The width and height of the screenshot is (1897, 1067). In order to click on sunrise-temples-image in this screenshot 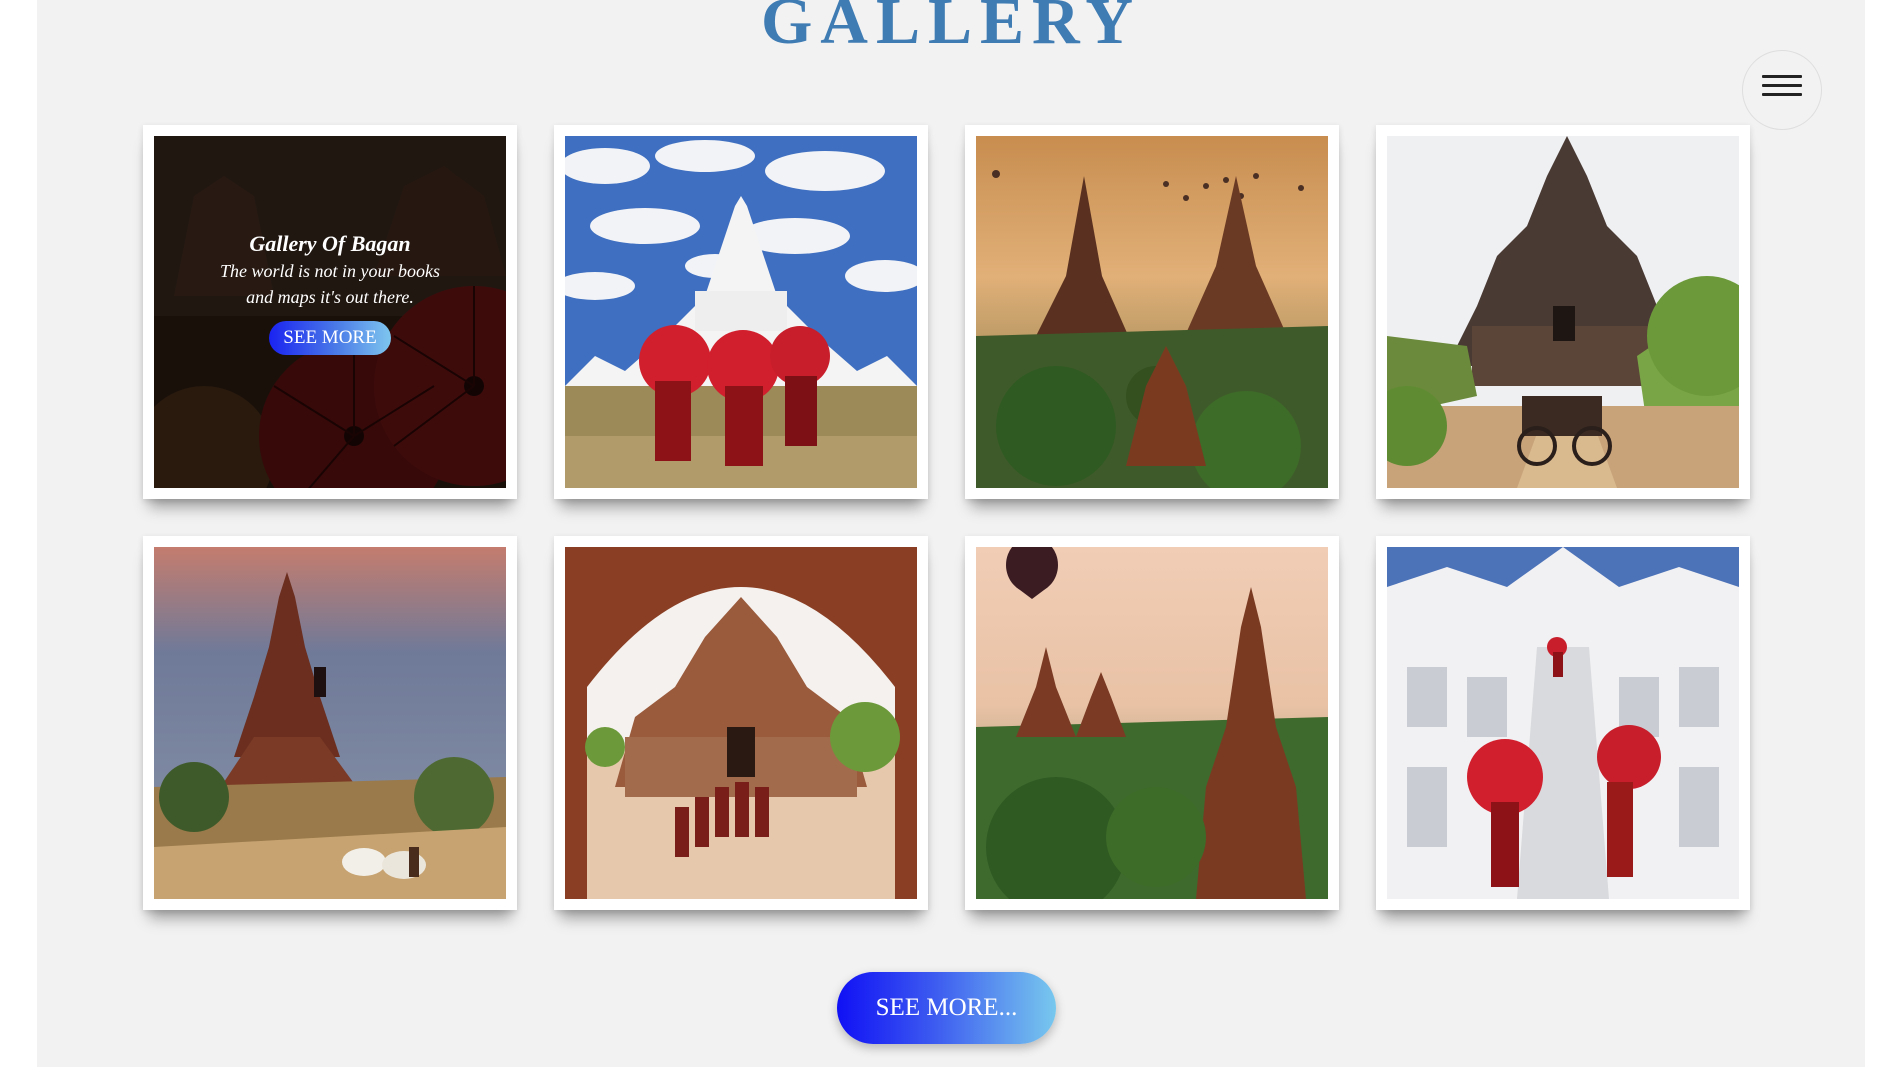, I will do `click(1152, 312)`.